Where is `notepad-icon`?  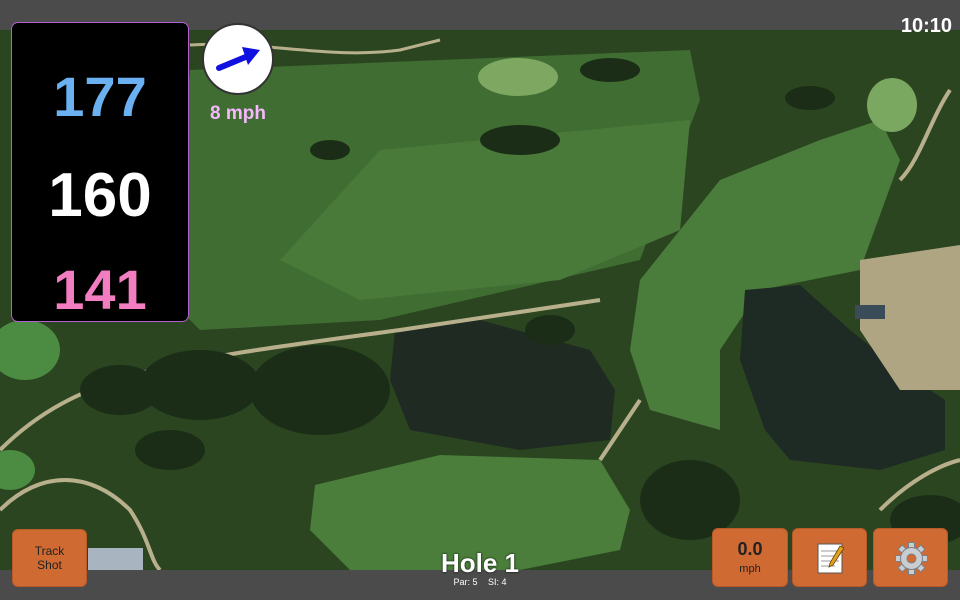
notepad-icon is located at coordinates (831, 558).